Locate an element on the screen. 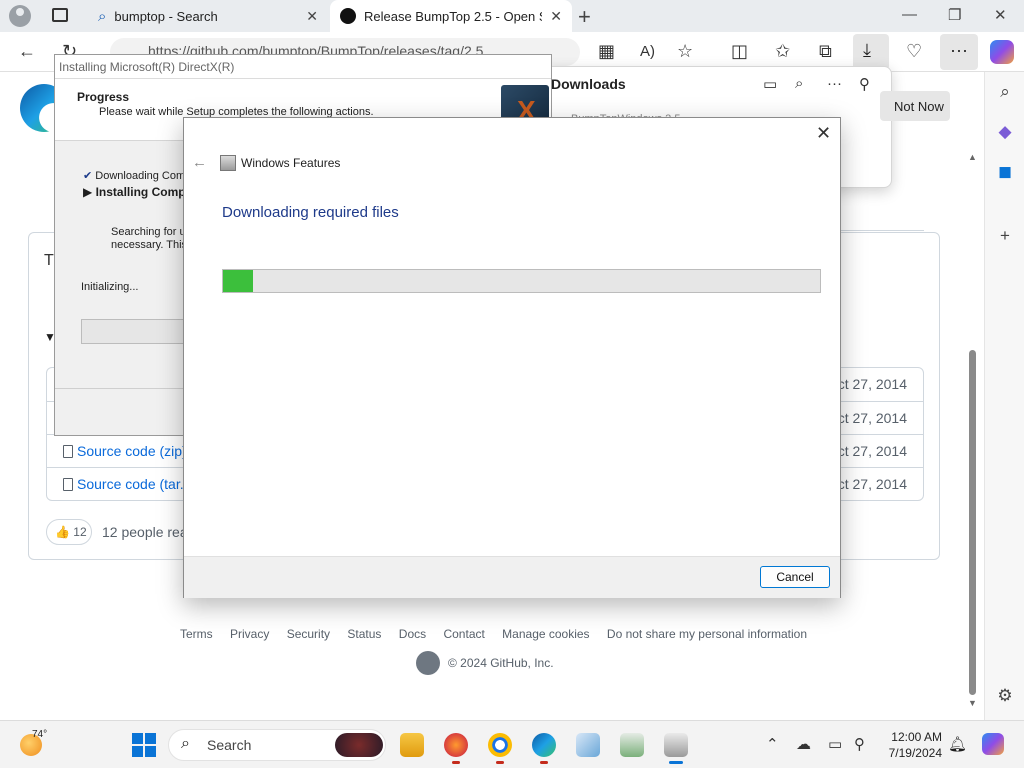 The width and height of the screenshot is (1024, 768). footer-link-manage-cookies: Manage cookies is located at coordinates (545, 634).